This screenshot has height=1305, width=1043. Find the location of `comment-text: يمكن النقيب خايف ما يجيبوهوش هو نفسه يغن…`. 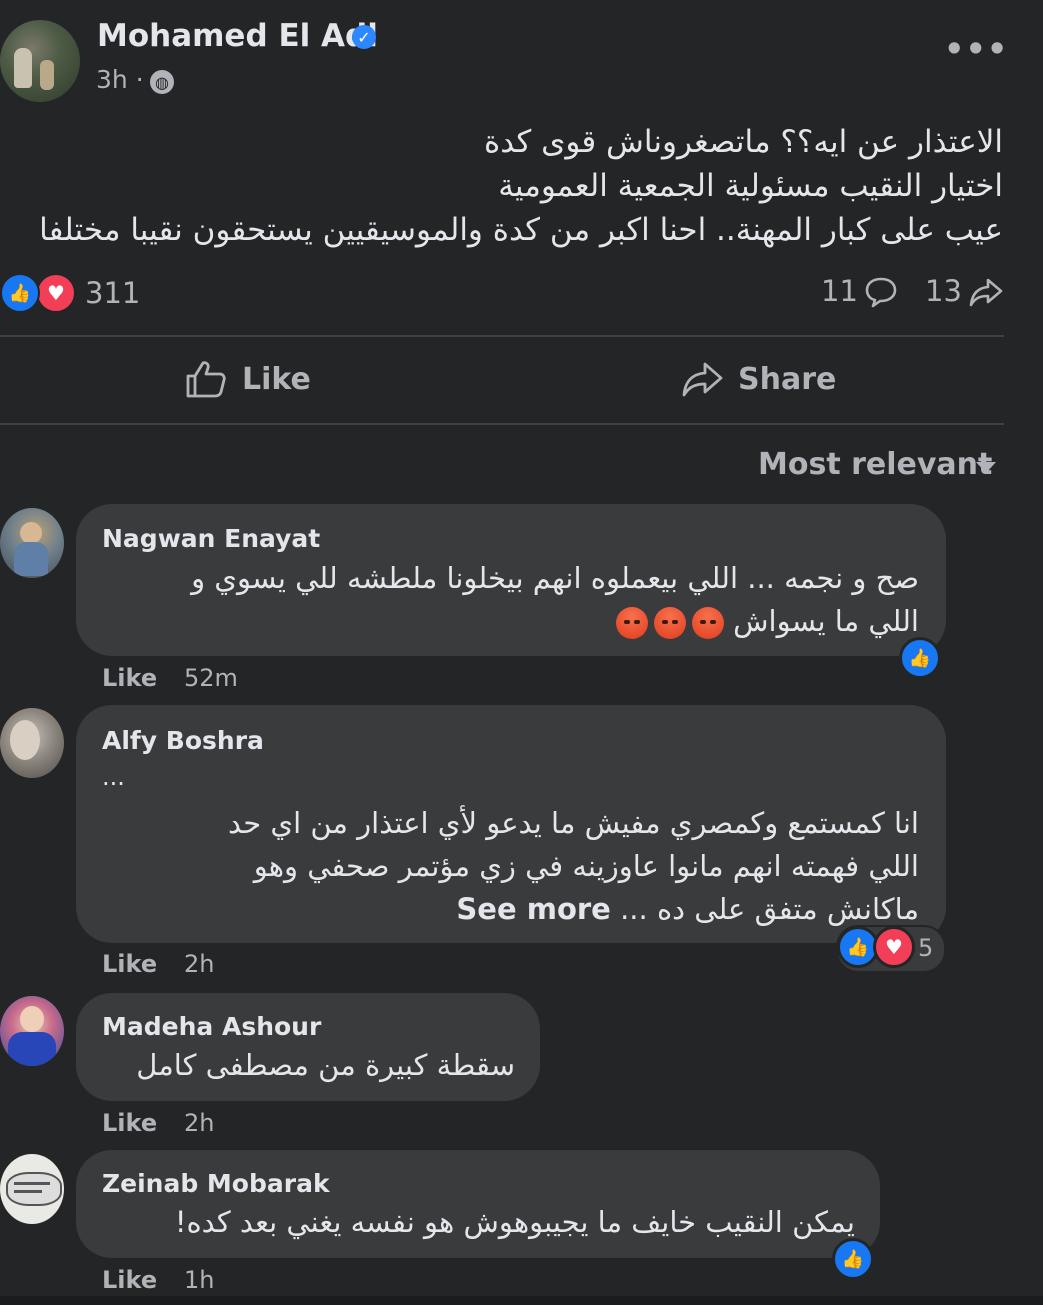

comment-text: يمكن النقيب خايف ما يجيبوهوش هو نفسه يغن… is located at coordinates (515, 1222).